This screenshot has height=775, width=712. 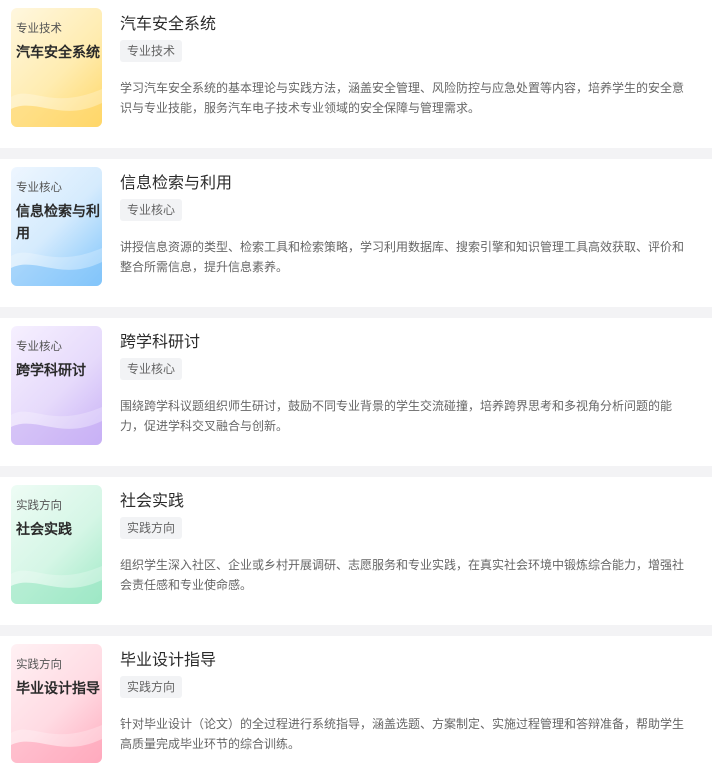 I want to click on thumbnail-title: 信息检索与利用, so click(x=58, y=223).